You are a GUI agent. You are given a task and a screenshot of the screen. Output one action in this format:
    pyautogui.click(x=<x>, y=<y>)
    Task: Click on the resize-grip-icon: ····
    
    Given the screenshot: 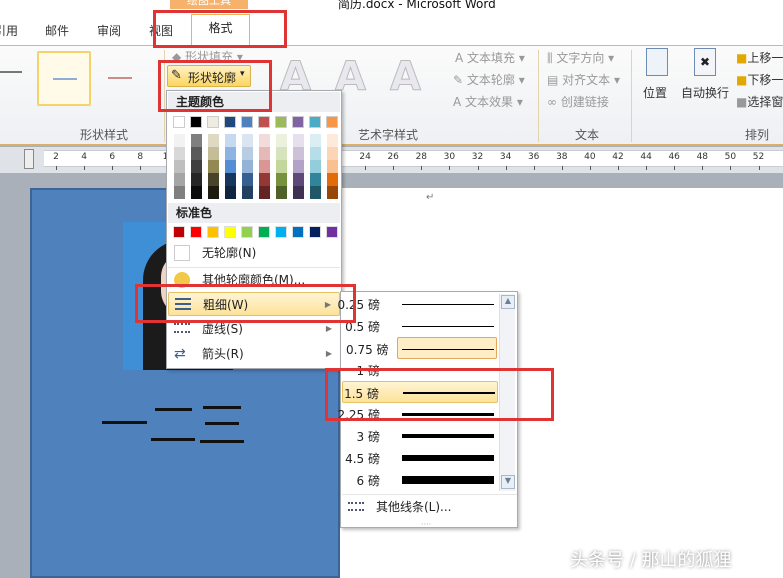 What is the action you would take?
    pyautogui.click(x=426, y=524)
    